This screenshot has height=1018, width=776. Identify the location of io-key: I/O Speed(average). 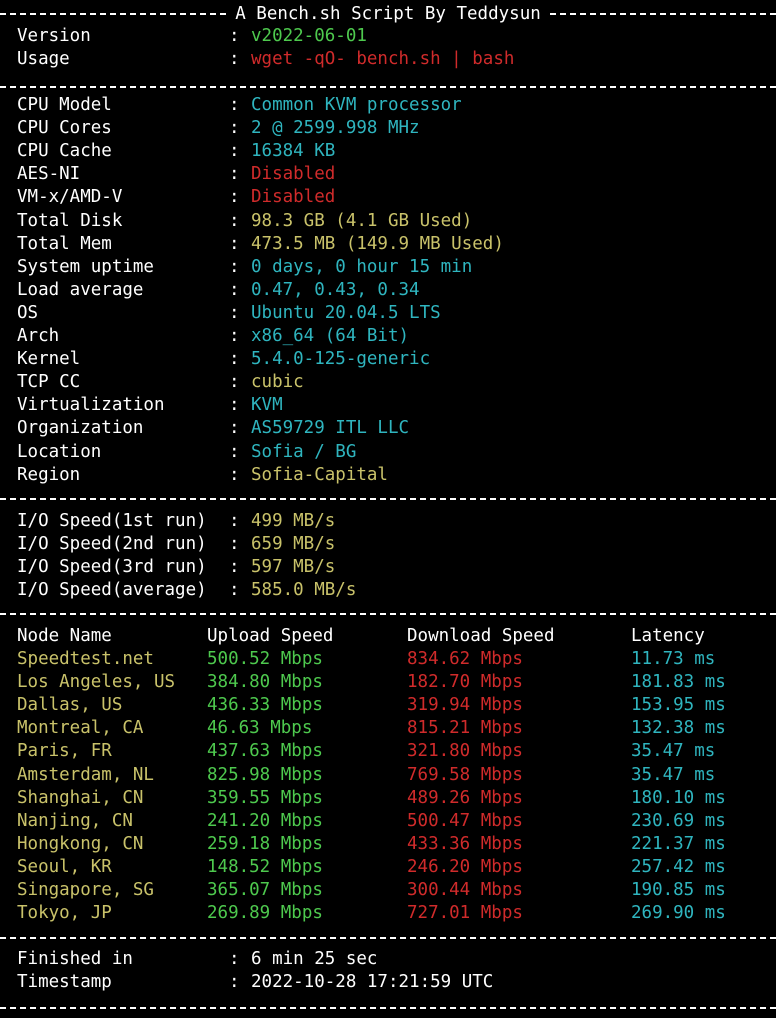
(112, 590).